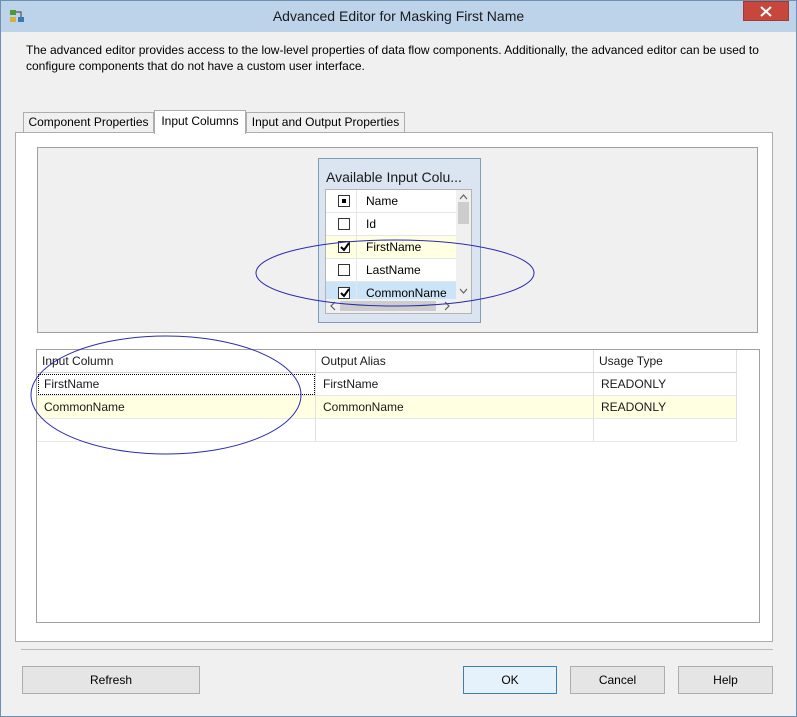  What do you see at coordinates (176, 361) in the screenshot?
I see `header-input-column: Input Column` at bounding box center [176, 361].